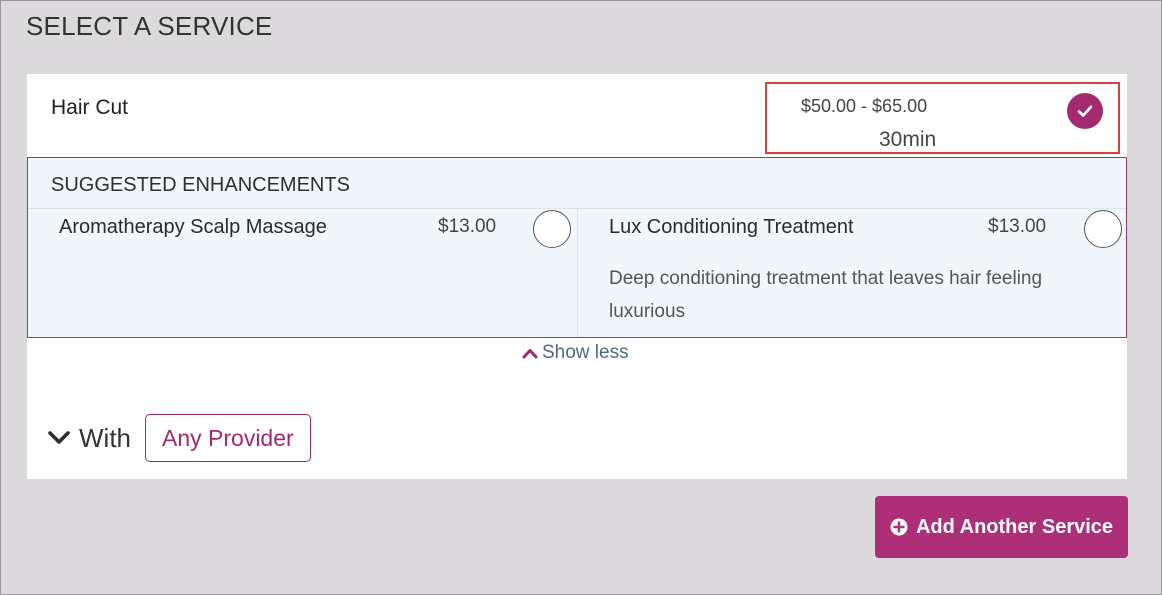  Describe the element at coordinates (731, 227) in the screenshot. I see `enhancement-name: Lux Conditioning Treatment` at that location.